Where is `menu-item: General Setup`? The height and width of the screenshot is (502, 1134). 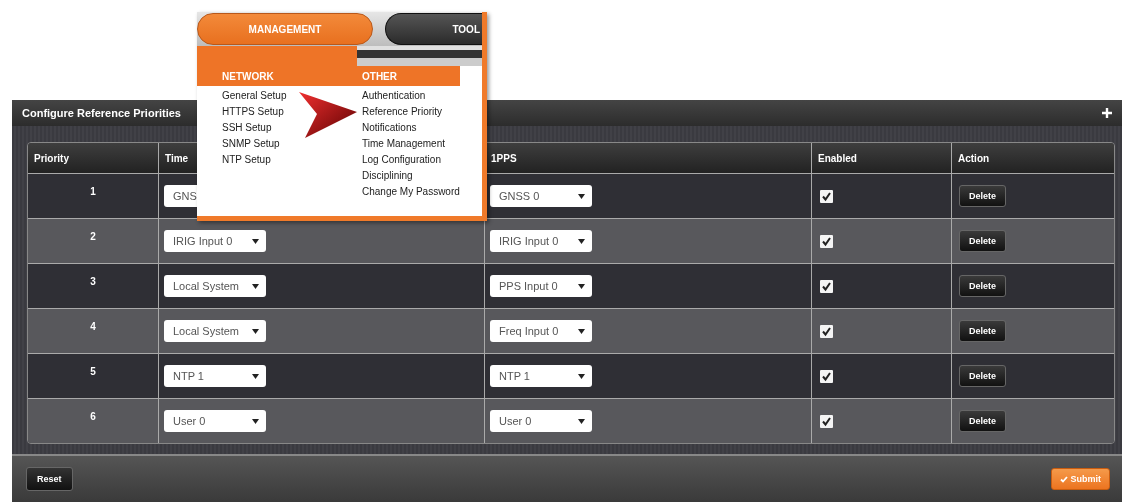 menu-item: General Setup is located at coordinates (292, 96).